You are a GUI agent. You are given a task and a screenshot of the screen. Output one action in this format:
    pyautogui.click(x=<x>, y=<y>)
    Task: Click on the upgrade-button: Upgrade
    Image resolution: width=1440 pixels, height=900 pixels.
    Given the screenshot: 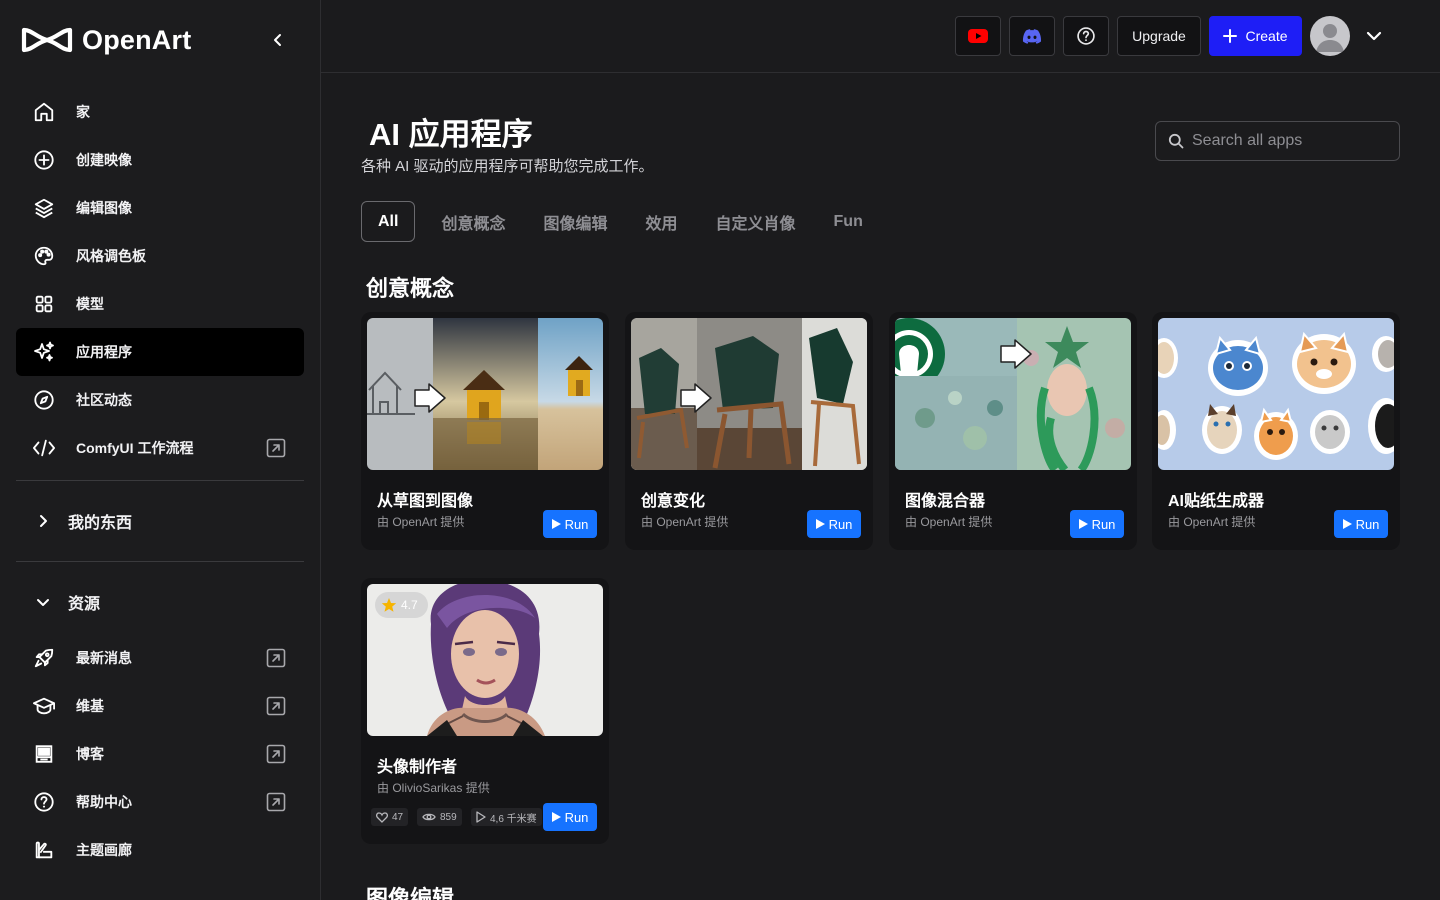 What is the action you would take?
    pyautogui.click(x=1159, y=36)
    